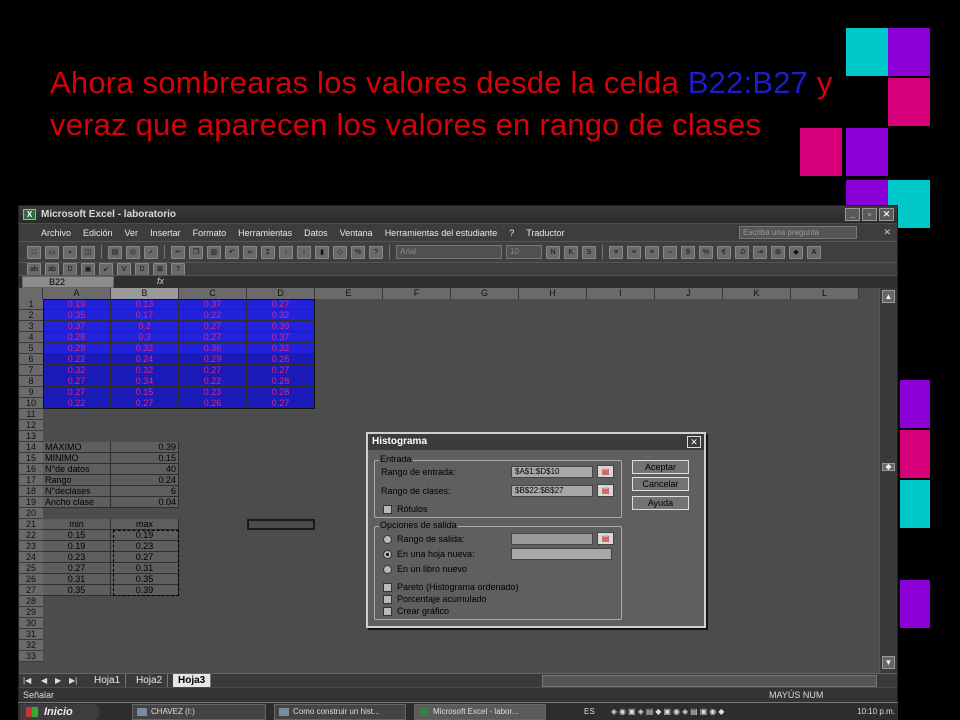 This screenshot has width=960, height=720. I want to click on menu-ver: Ver, so click(132, 233).